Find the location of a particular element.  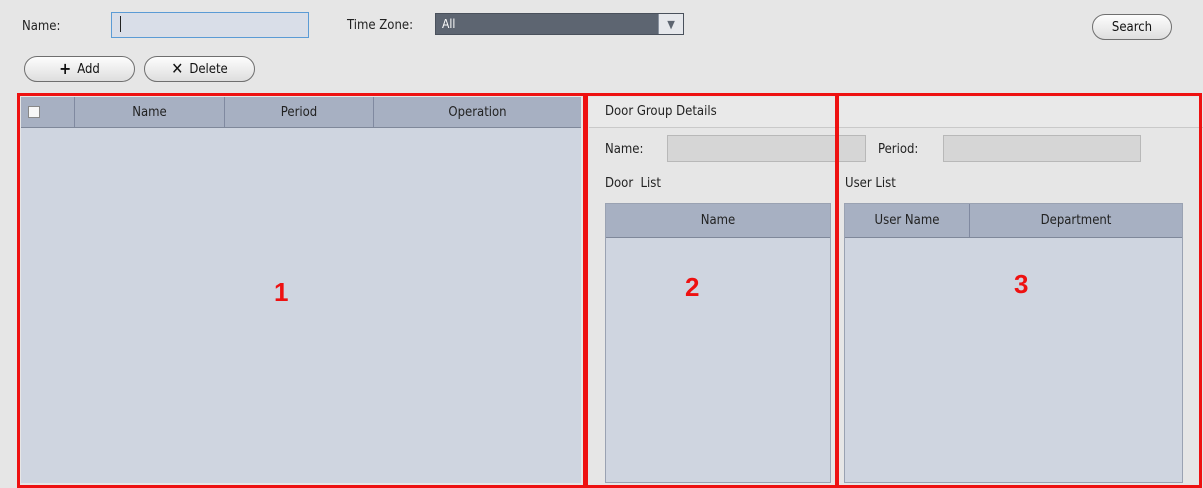

time-zone-selected-value: All is located at coordinates (449, 24).